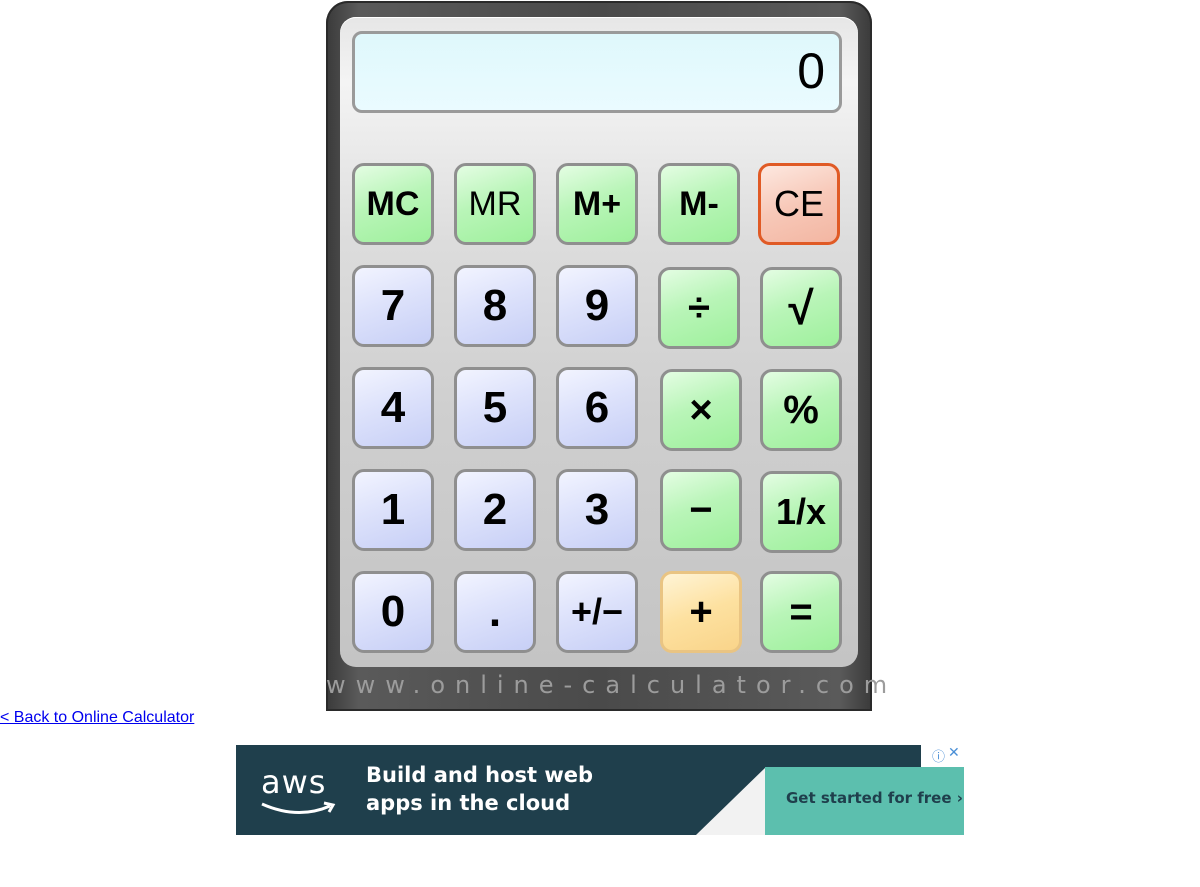 This screenshot has width=1200, height=887. What do you see at coordinates (731, 801) in the screenshot?
I see `ad-divider-shape` at bounding box center [731, 801].